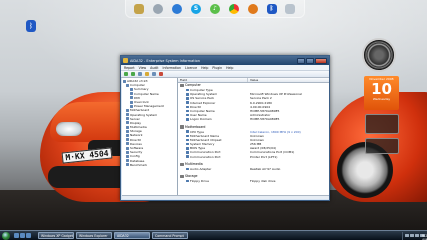 The width and height of the screenshot is (427, 240). I want to click on windows-orb-icon, so click(6, 235).